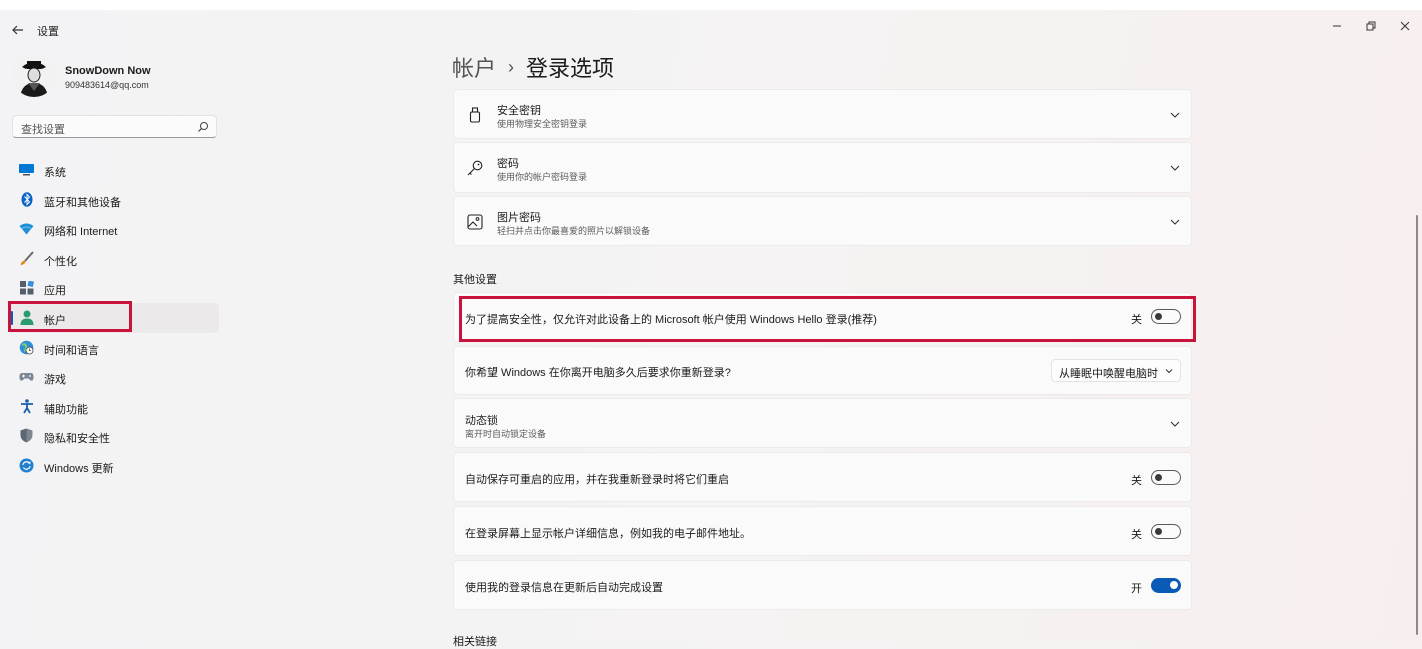 The height and width of the screenshot is (649, 1422). What do you see at coordinates (26, 199) in the screenshot?
I see `bluetooth-icon` at bounding box center [26, 199].